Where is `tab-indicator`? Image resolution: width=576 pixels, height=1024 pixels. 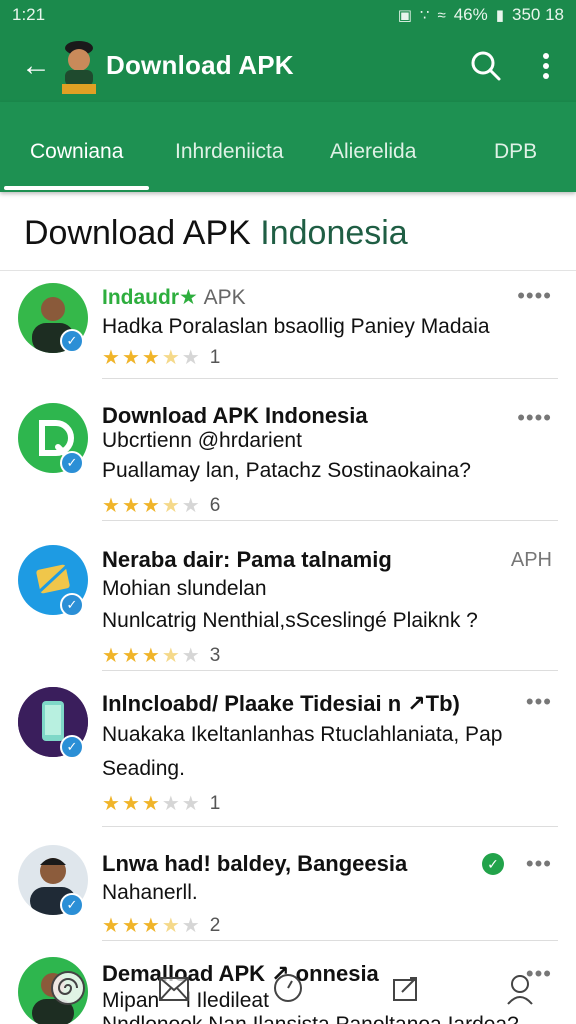 tab-indicator is located at coordinates (76, 188).